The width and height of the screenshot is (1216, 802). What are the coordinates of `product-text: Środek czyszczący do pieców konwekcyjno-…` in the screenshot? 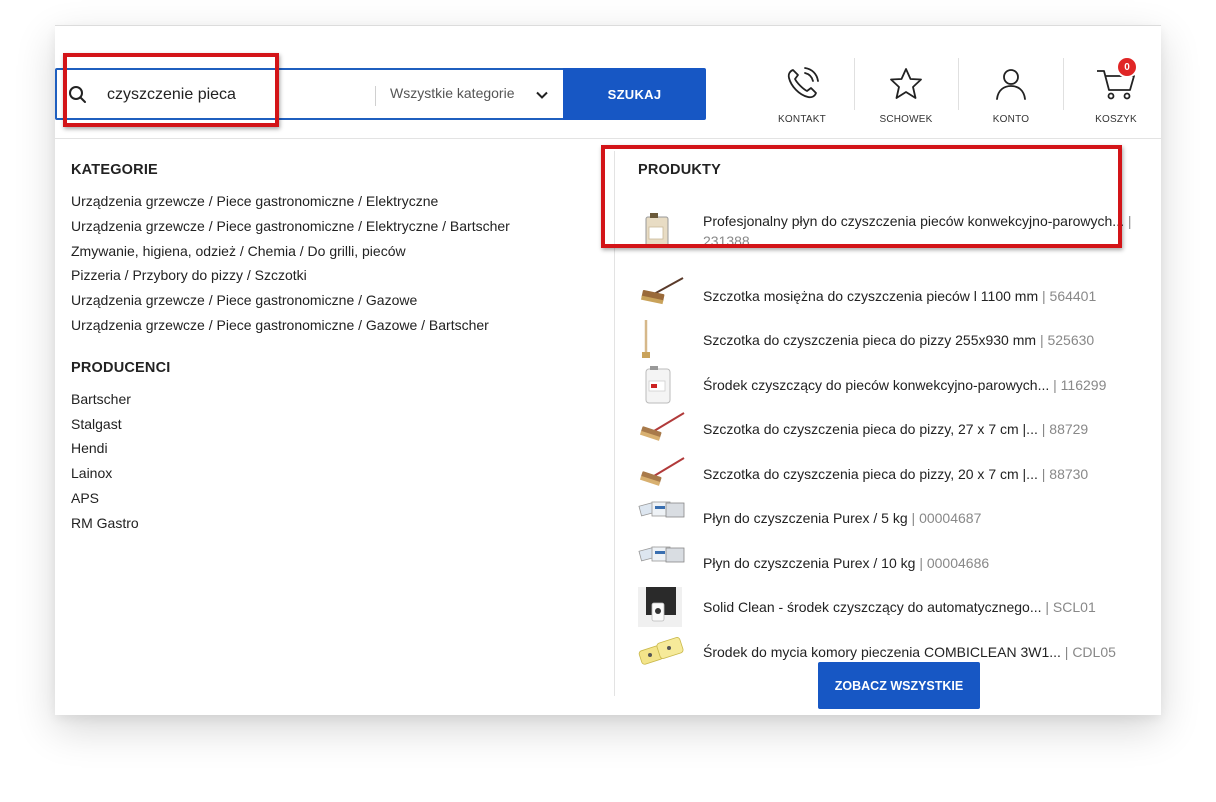 It's located at (923, 385).